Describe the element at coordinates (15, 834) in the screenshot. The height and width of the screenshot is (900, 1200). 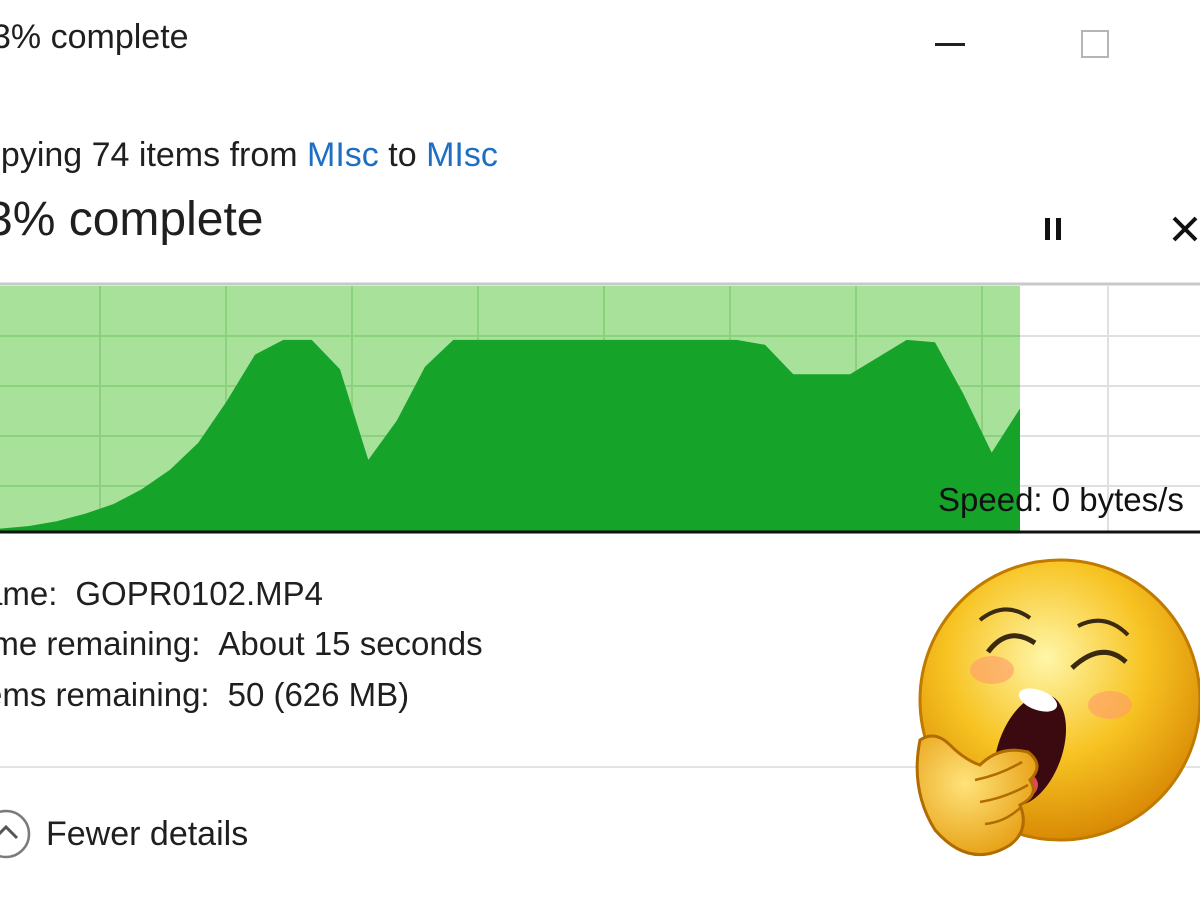
I see `chevron-up-icon` at that location.